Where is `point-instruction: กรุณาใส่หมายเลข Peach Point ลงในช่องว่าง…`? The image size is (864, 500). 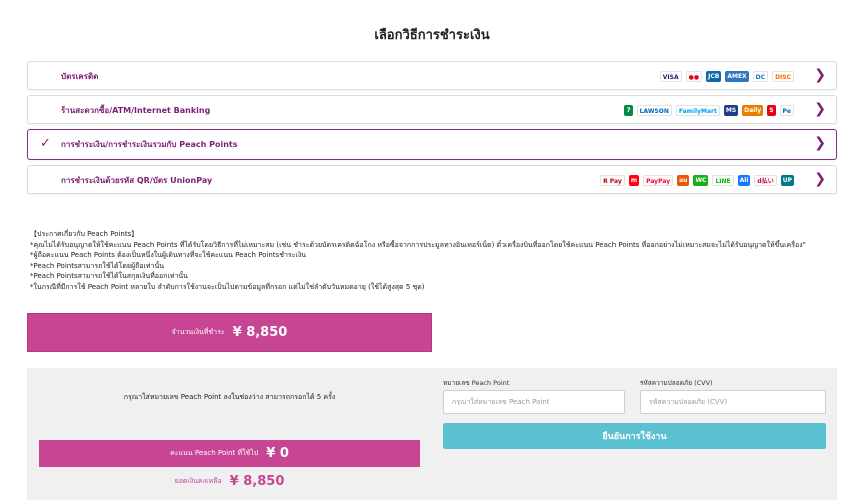
point-instruction: กรุณาใส่หมายเลข Peach Point ลงในช่องว่าง… is located at coordinates (229, 397).